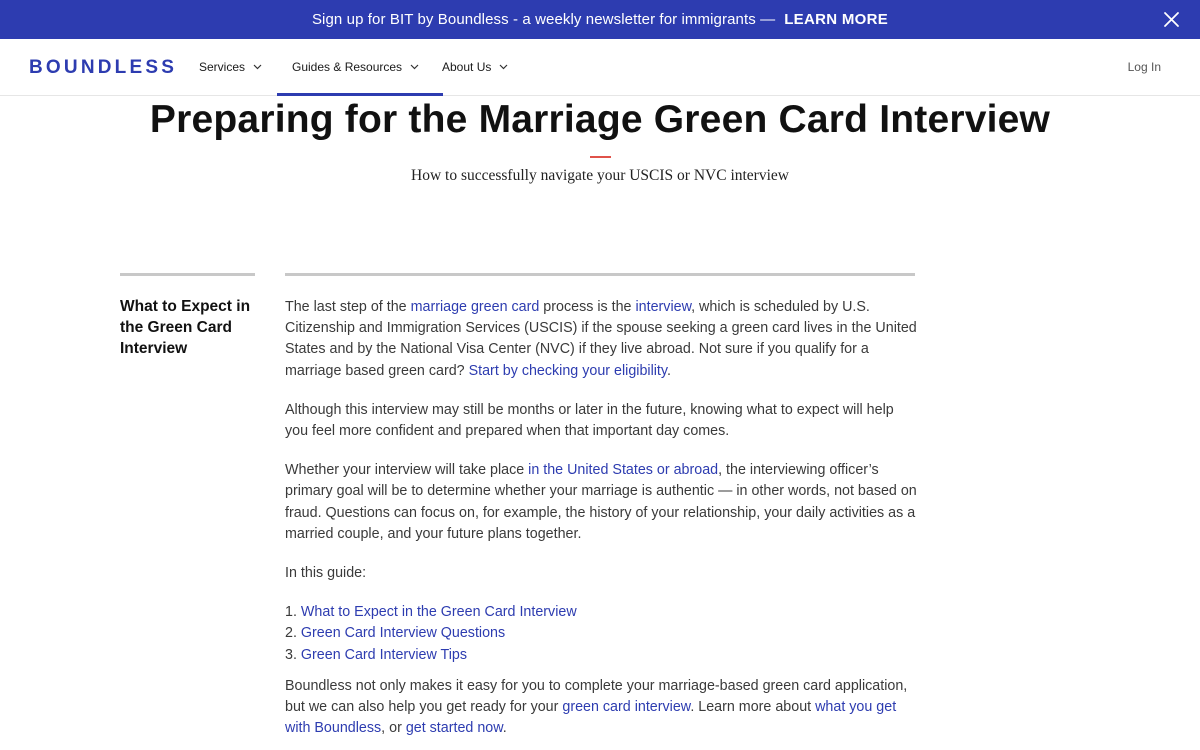  What do you see at coordinates (393, 728) in the screenshot?
I see `text: , or` at bounding box center [393, 728].